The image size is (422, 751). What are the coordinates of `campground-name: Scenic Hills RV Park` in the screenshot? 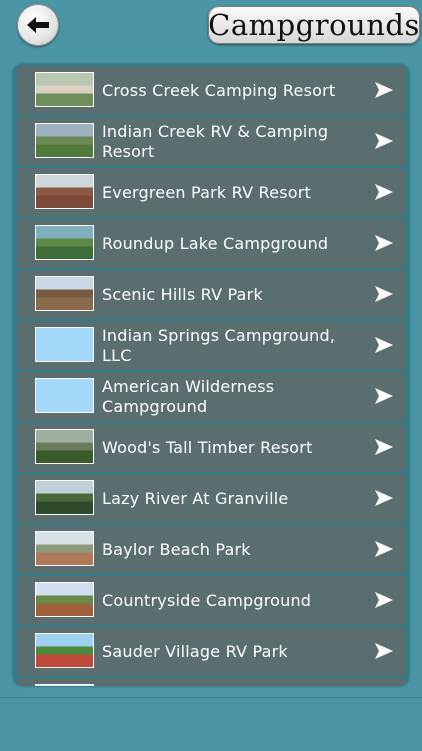 It's located at (182, 294).